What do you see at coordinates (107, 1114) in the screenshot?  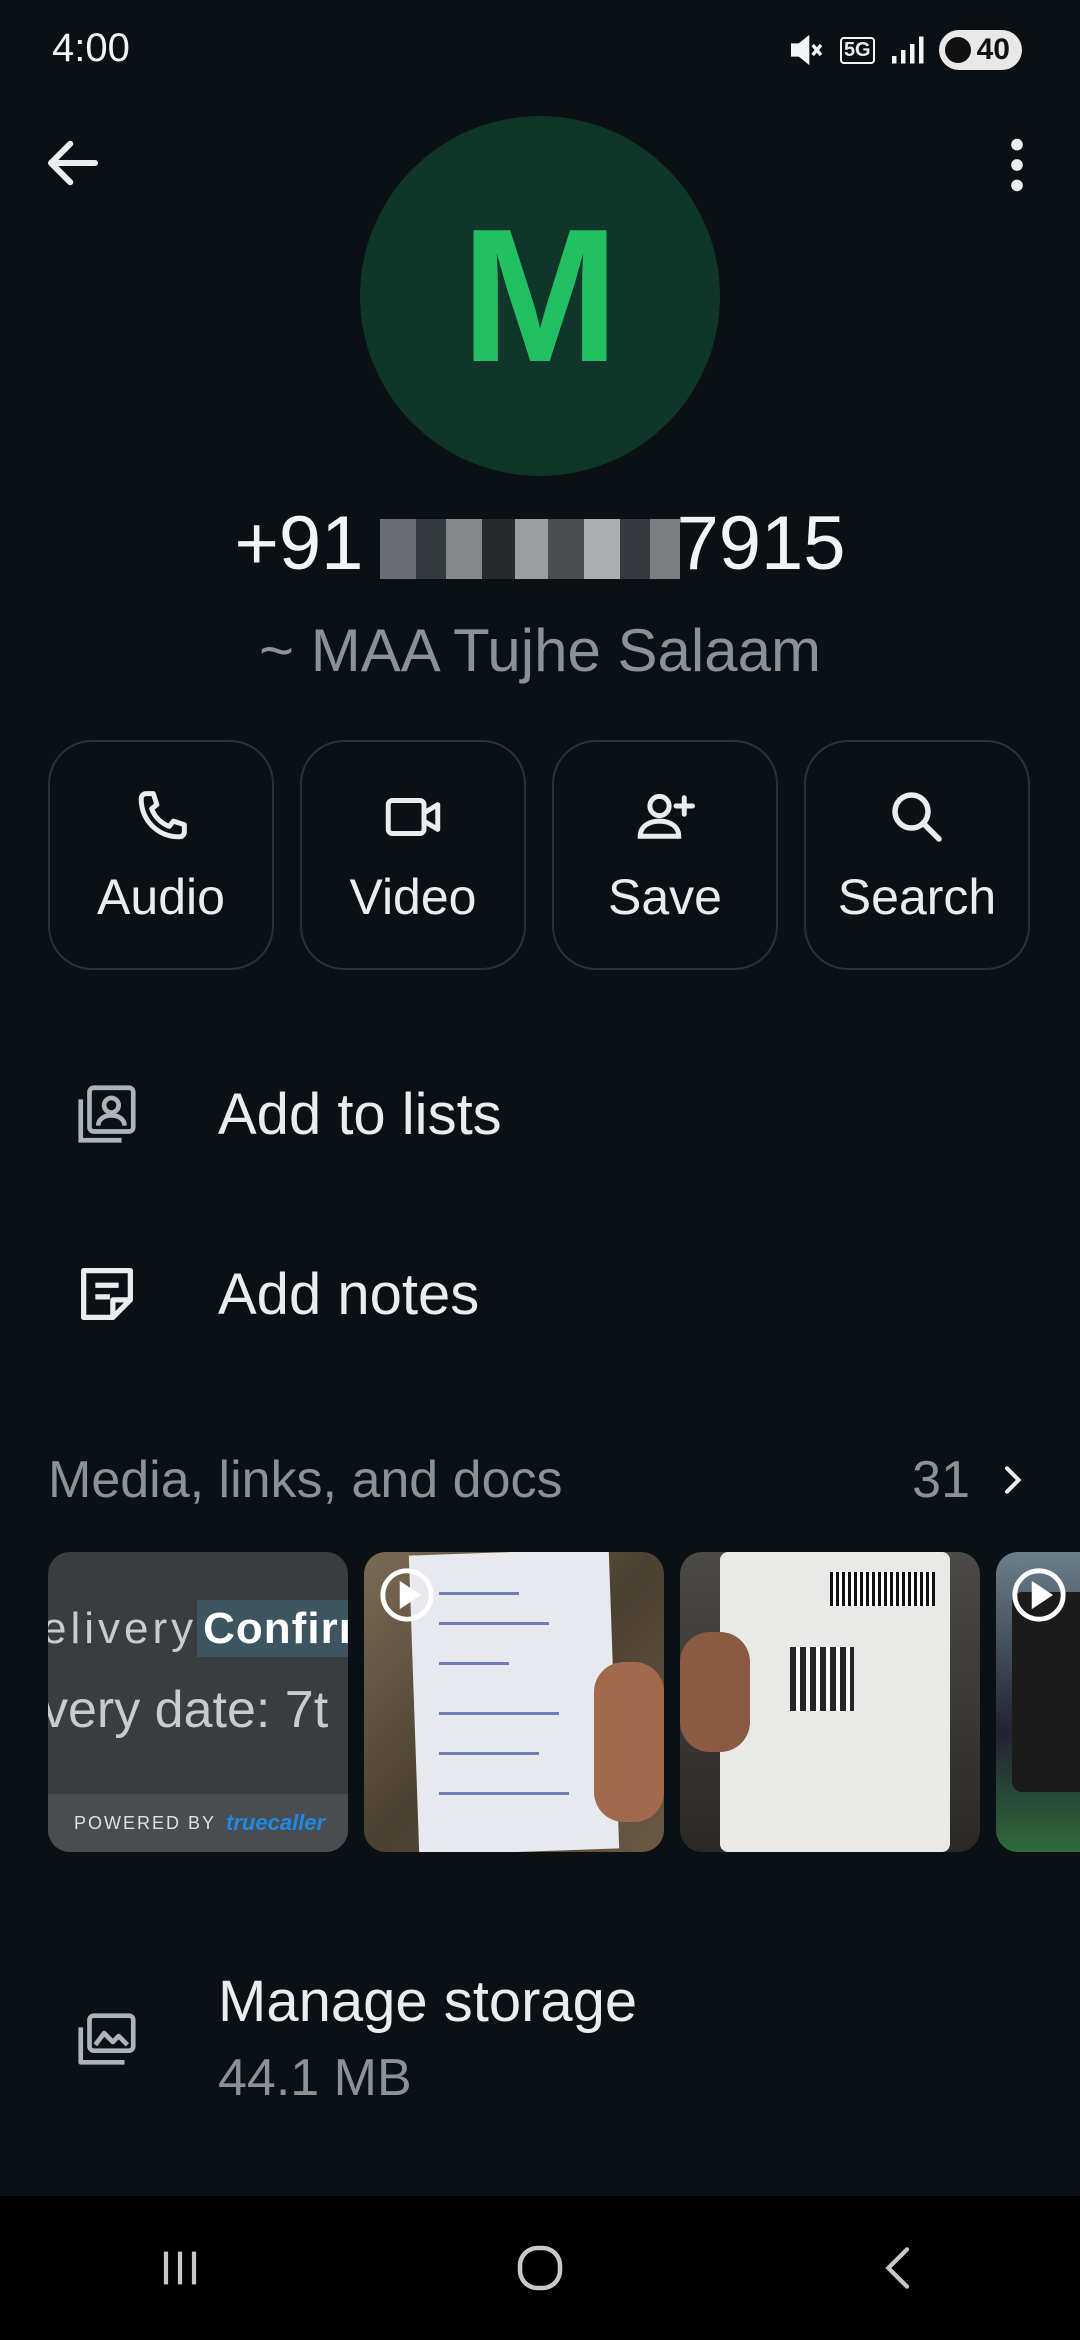 I see `contact-list-icon` at bounding box center [107, 1114].